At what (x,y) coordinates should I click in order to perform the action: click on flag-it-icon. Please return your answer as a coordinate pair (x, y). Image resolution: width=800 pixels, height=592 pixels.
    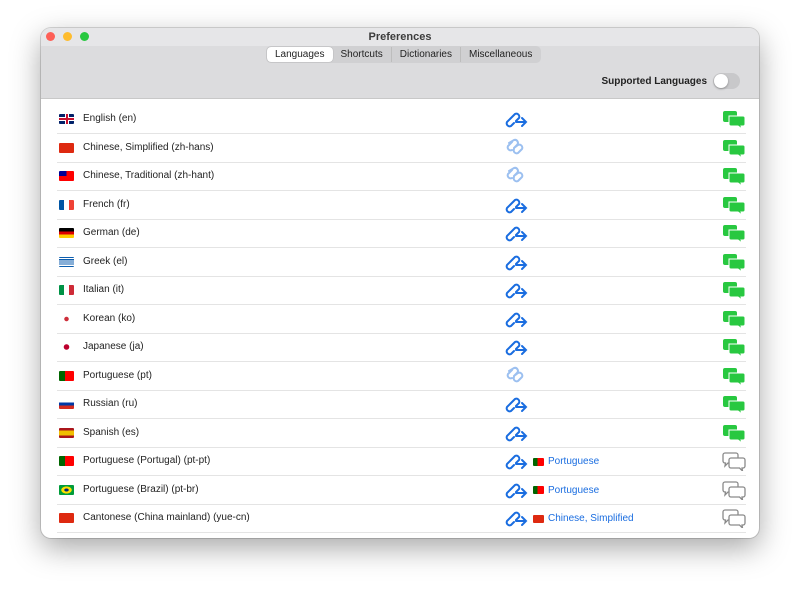
    Looking at the image, I should click on (66, 290).